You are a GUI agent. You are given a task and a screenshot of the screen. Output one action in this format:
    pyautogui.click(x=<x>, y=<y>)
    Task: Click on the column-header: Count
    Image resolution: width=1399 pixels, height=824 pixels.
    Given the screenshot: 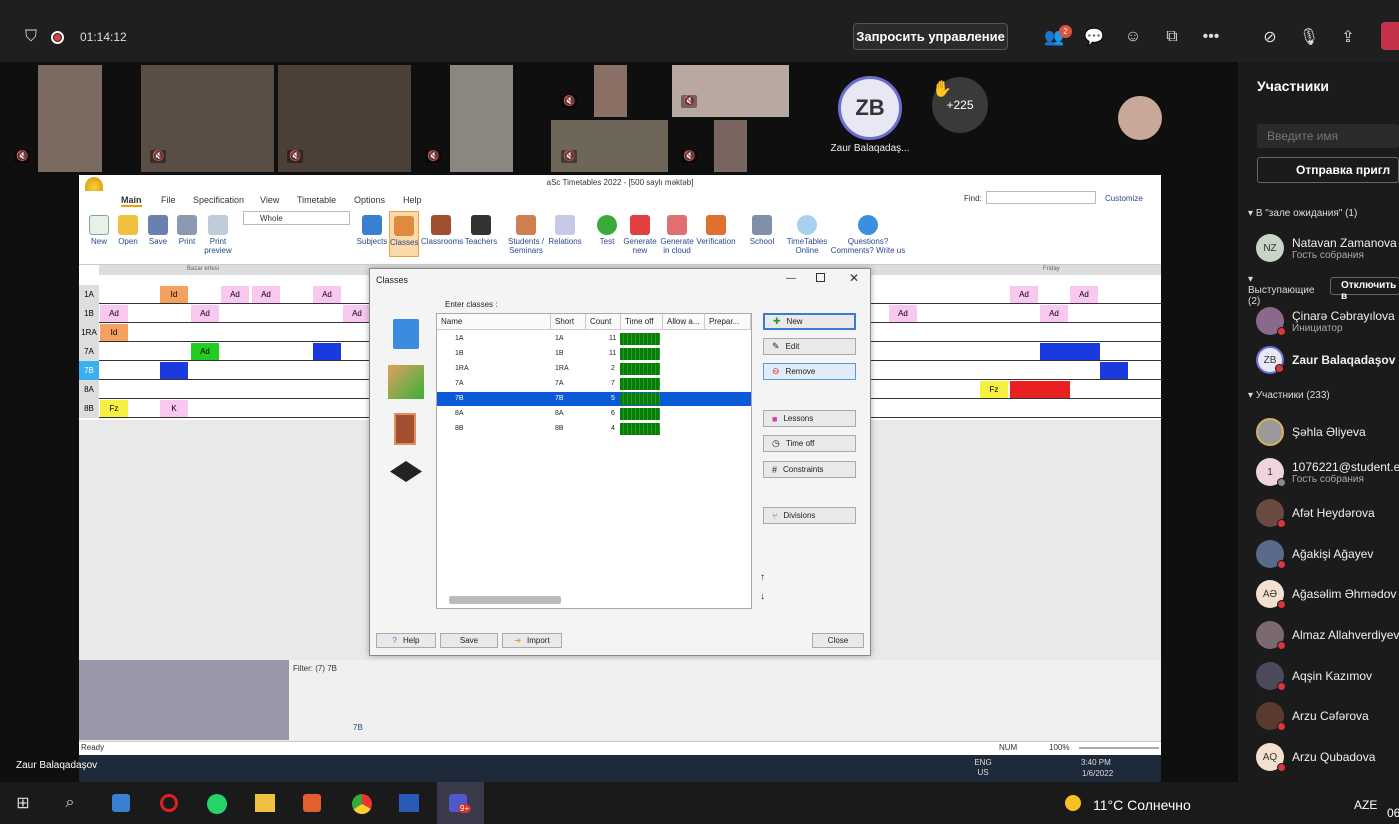 What is the action you would take?
    pyautogui.click(x=603, y=322)
    